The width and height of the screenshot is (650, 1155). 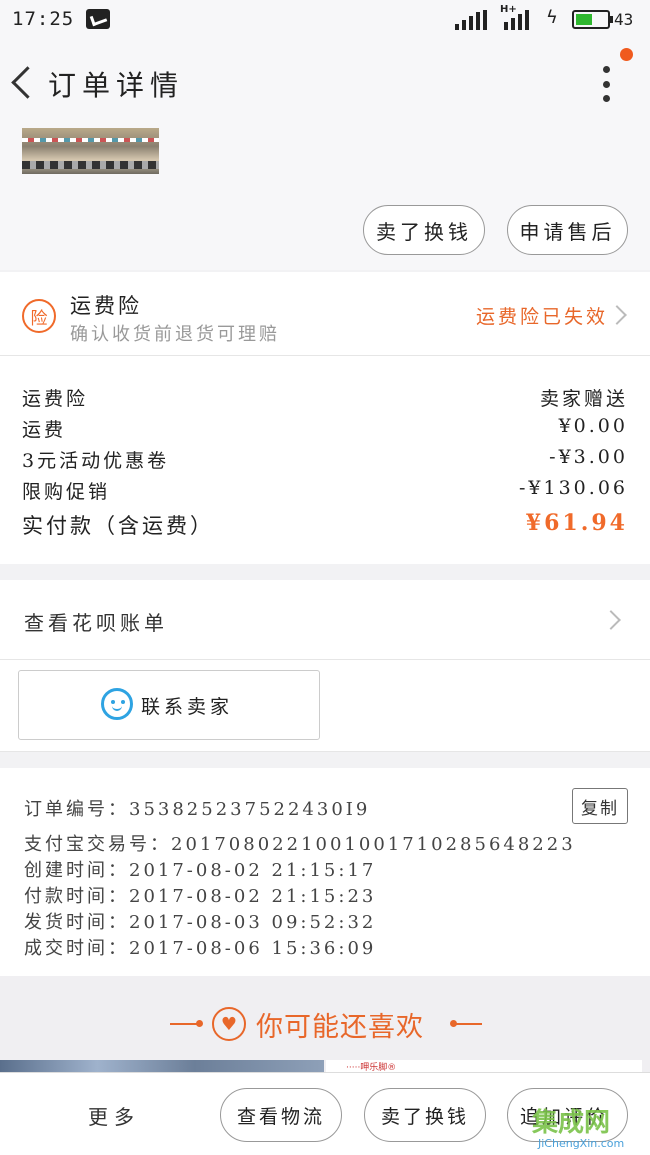 What do you see at coordinates (229, 1024) in the screenshot?
I see `heart-icon: ♥` at bounding box center [229, 1024].